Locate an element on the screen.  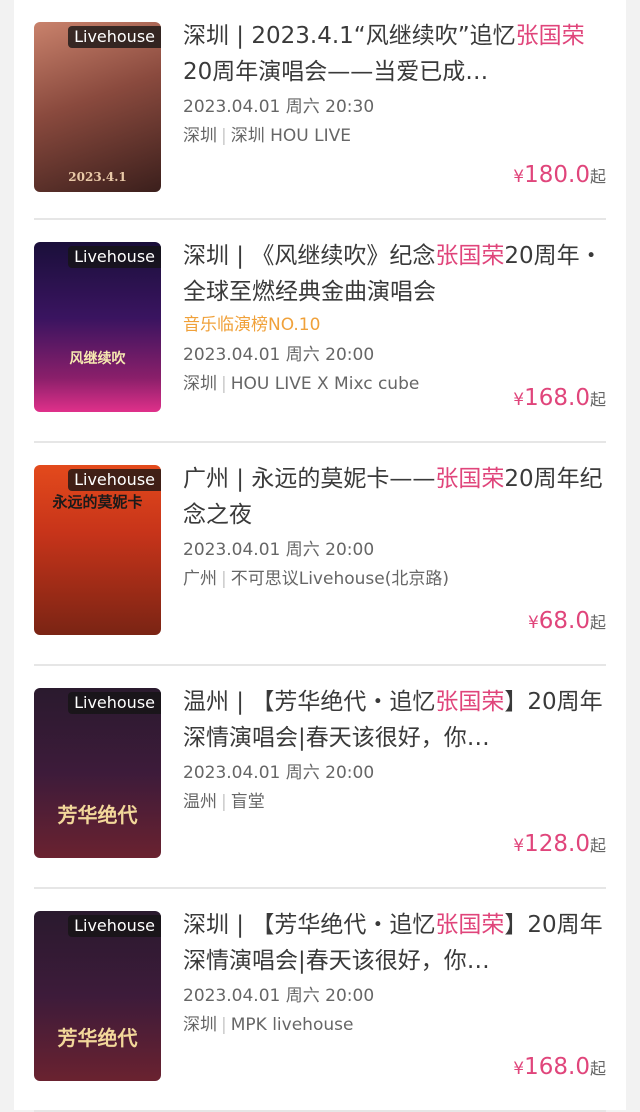
rank-badge: 音乐临演榜NO.10 is located at coordinates (252, 325).